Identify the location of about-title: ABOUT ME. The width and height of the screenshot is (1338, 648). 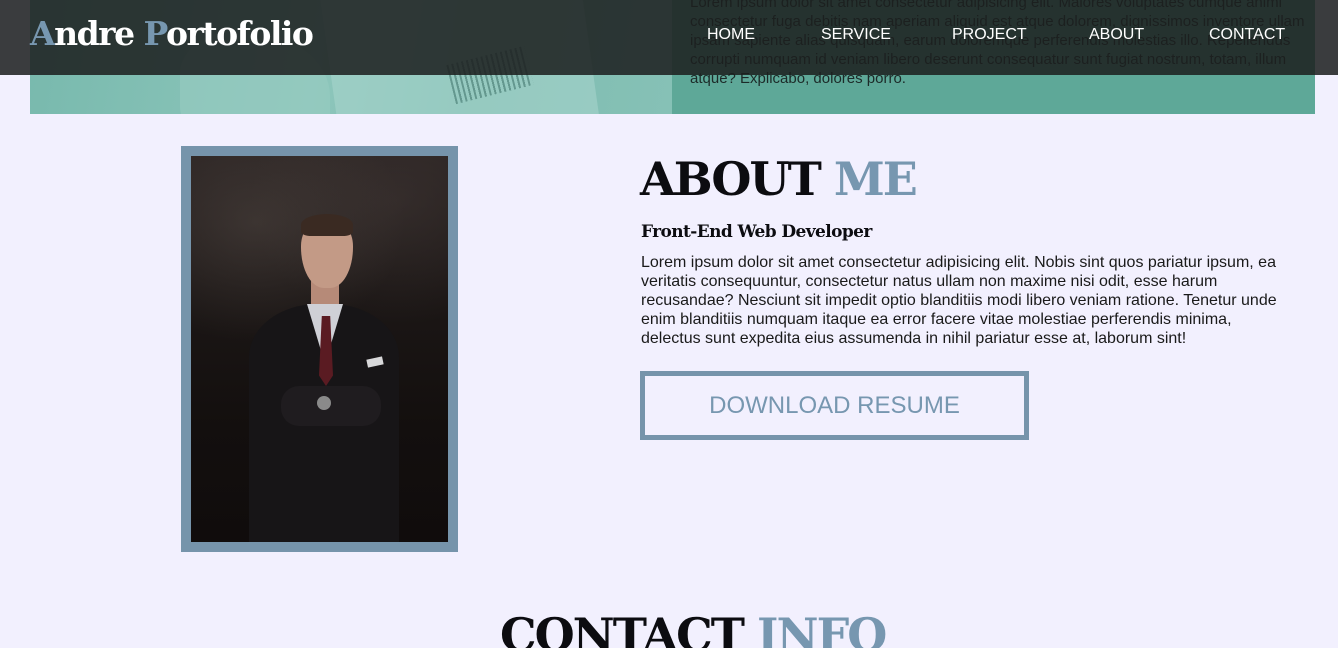
(779, 179).